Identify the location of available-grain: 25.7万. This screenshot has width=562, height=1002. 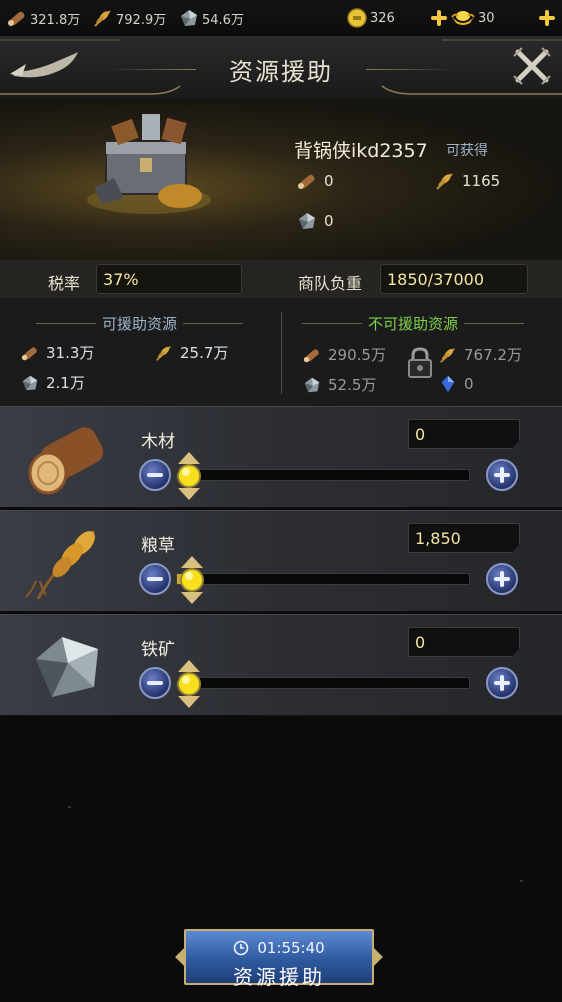
(191, 352).